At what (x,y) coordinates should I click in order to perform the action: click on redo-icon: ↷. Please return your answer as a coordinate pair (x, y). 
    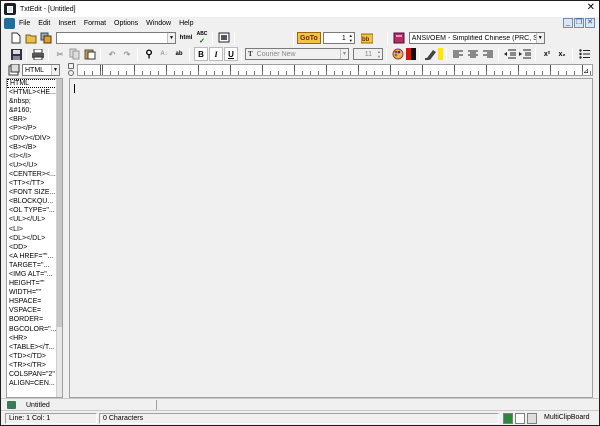
    Looking at the image, I should click on (127, 54).